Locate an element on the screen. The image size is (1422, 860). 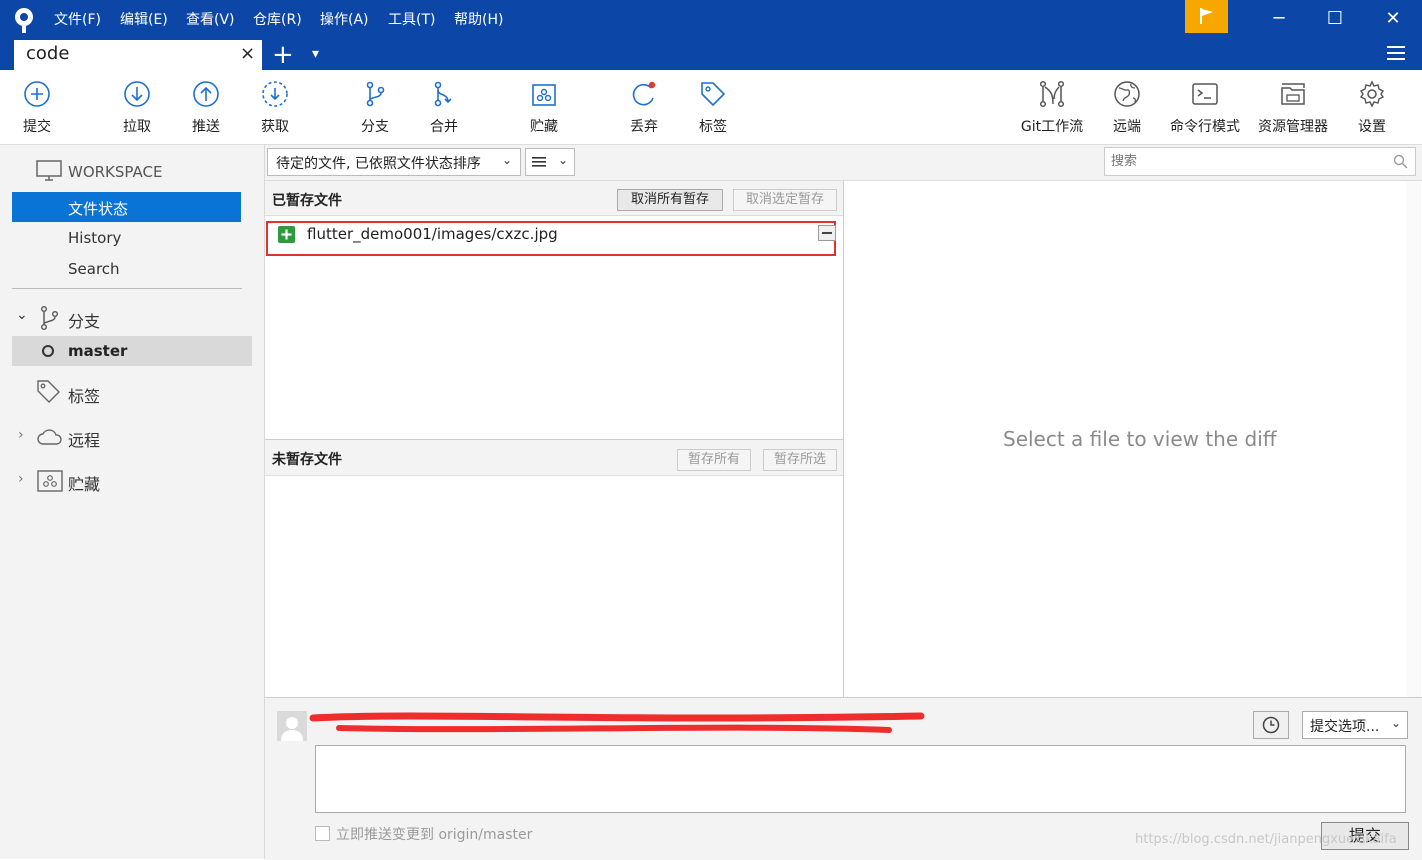
fetch-button-label: 获取 is located at coordinates (275, 127).